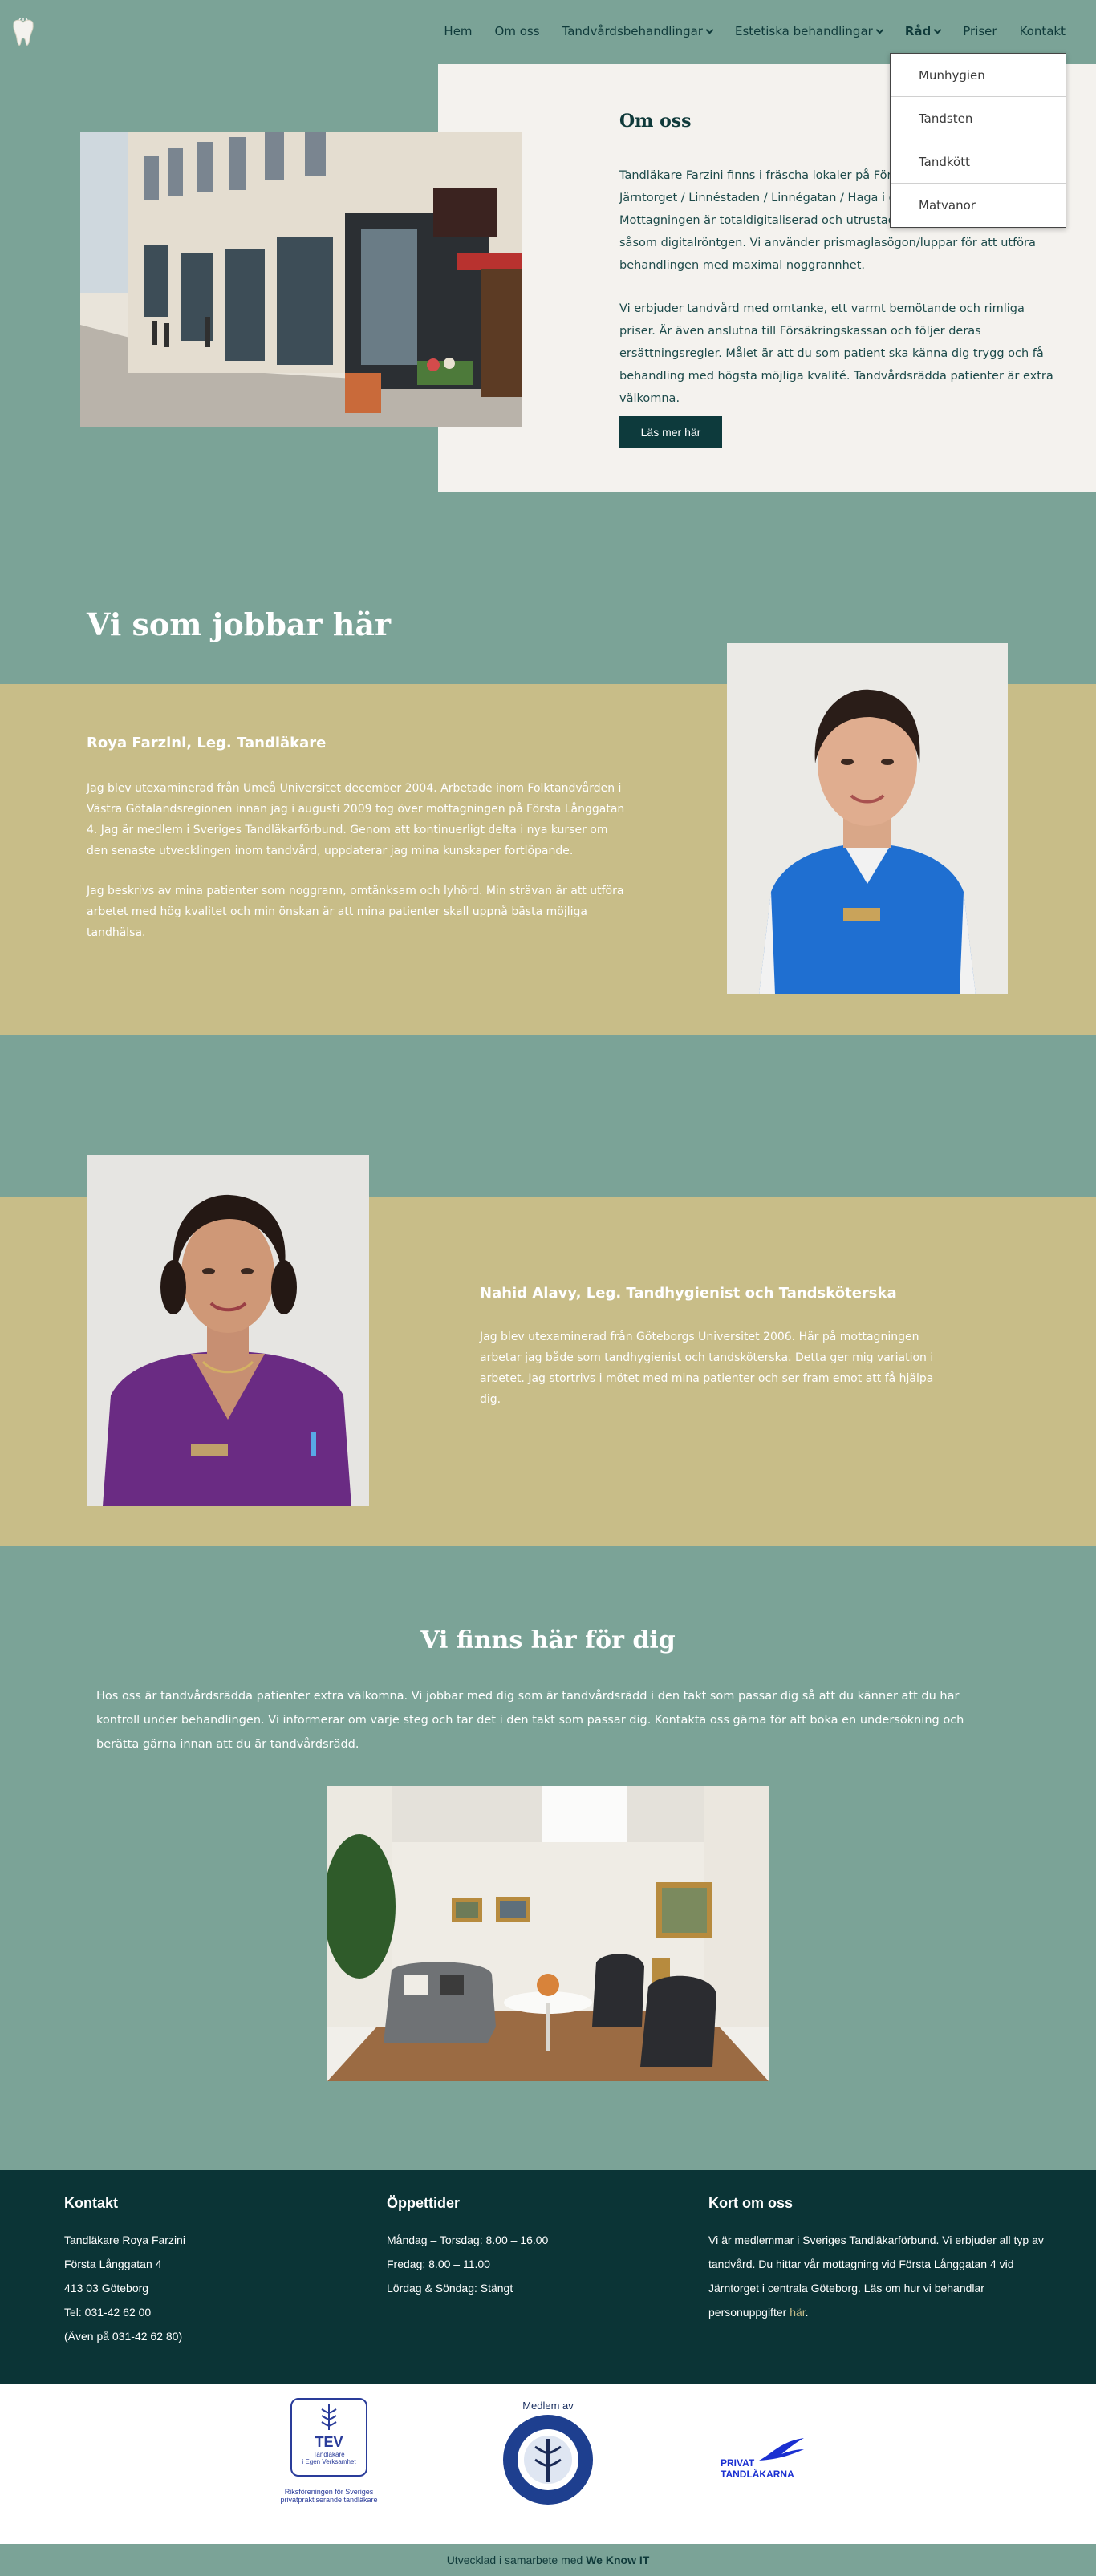  I want to click on waiting-room-photo, so click(546, 1933).